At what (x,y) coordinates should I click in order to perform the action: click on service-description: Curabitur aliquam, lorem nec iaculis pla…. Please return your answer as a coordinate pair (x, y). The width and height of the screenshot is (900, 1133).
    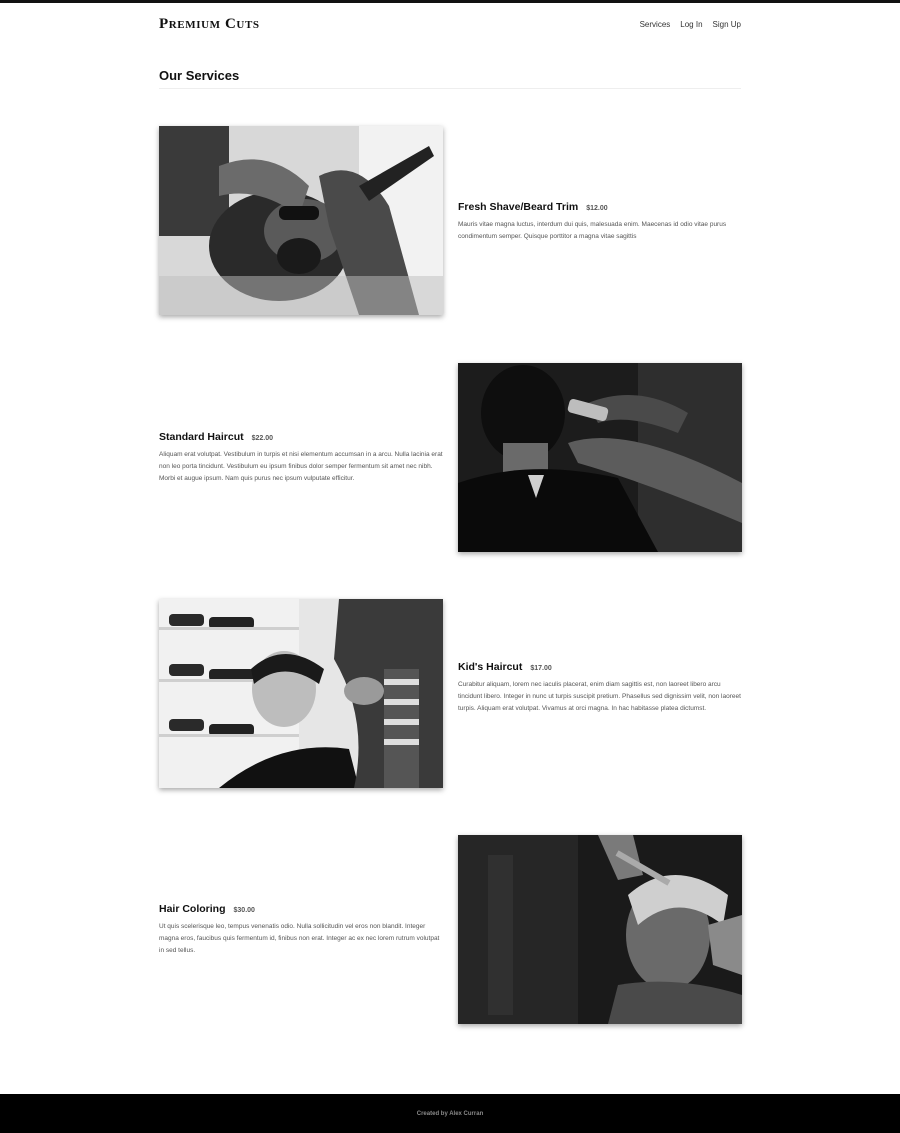
    Looking at the image, I should click on (599, 696).